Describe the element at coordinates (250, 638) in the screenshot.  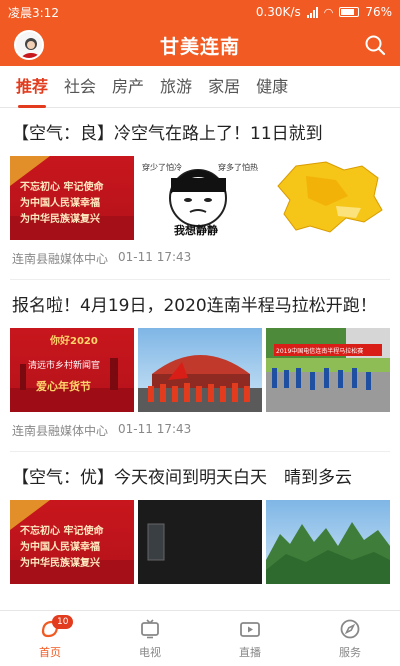
I see `nav-live: 直播` at that location.